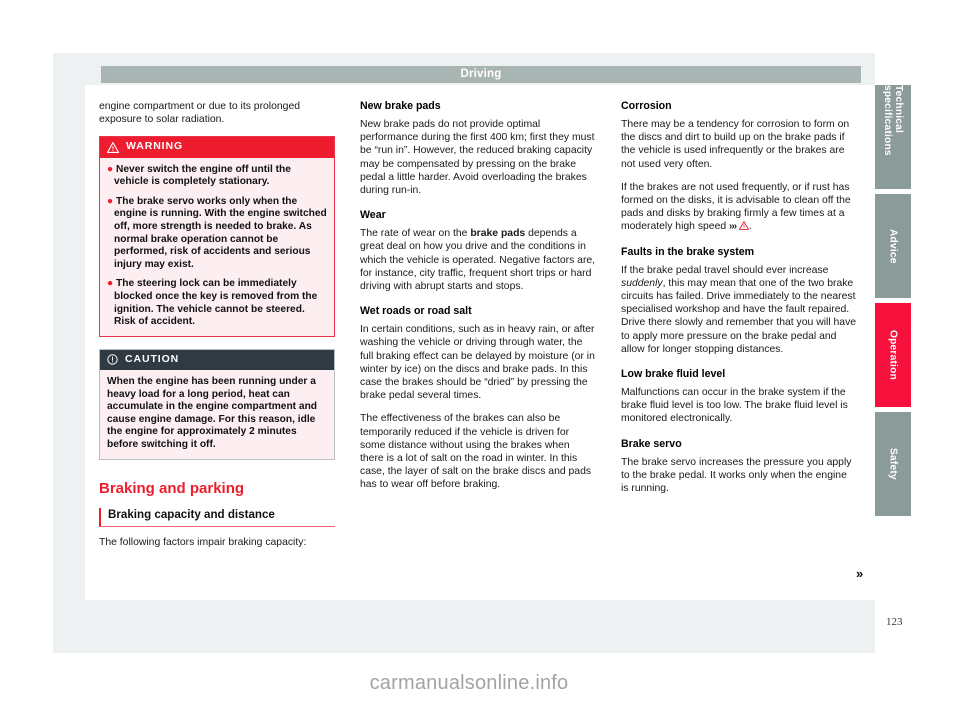 This screenshot has height=708, width=960. What do you see at coordinates (217, 359) in the screenshot?
I see `caution-box-header: CAUTION` at bounding box center [217, 359].